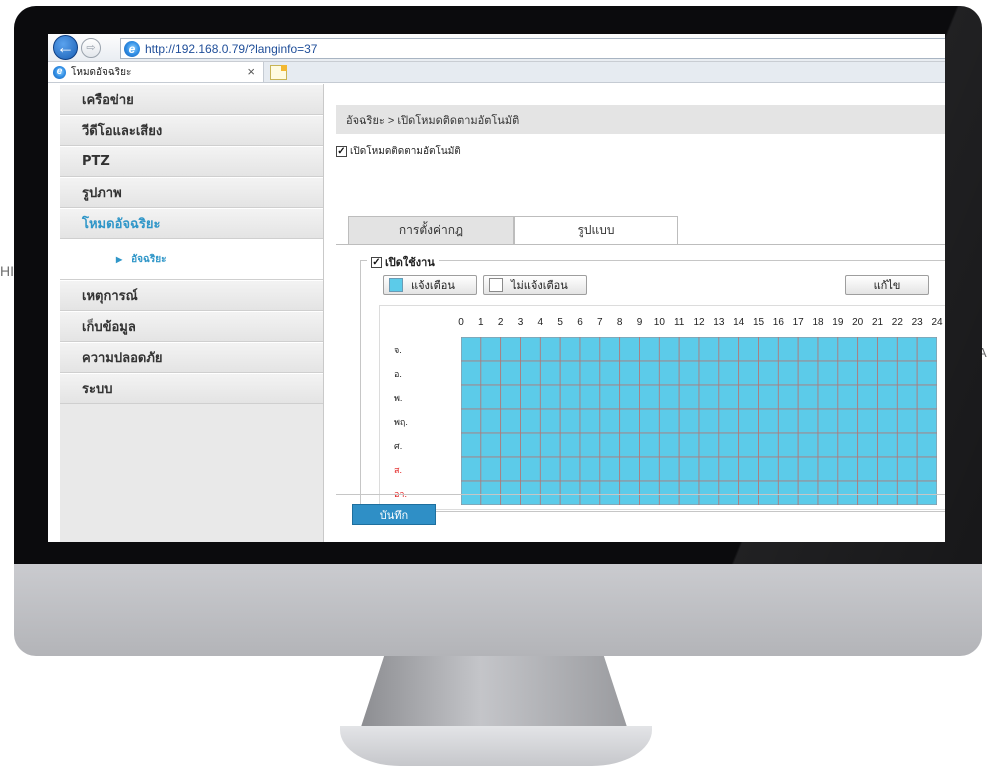 Image resolution: width=987 pixels, height=772 pixels. Describe the element at coordinates (191, 295) in the screenshot. I see `sidebar-item-event: เหตุการณ์` at that location.